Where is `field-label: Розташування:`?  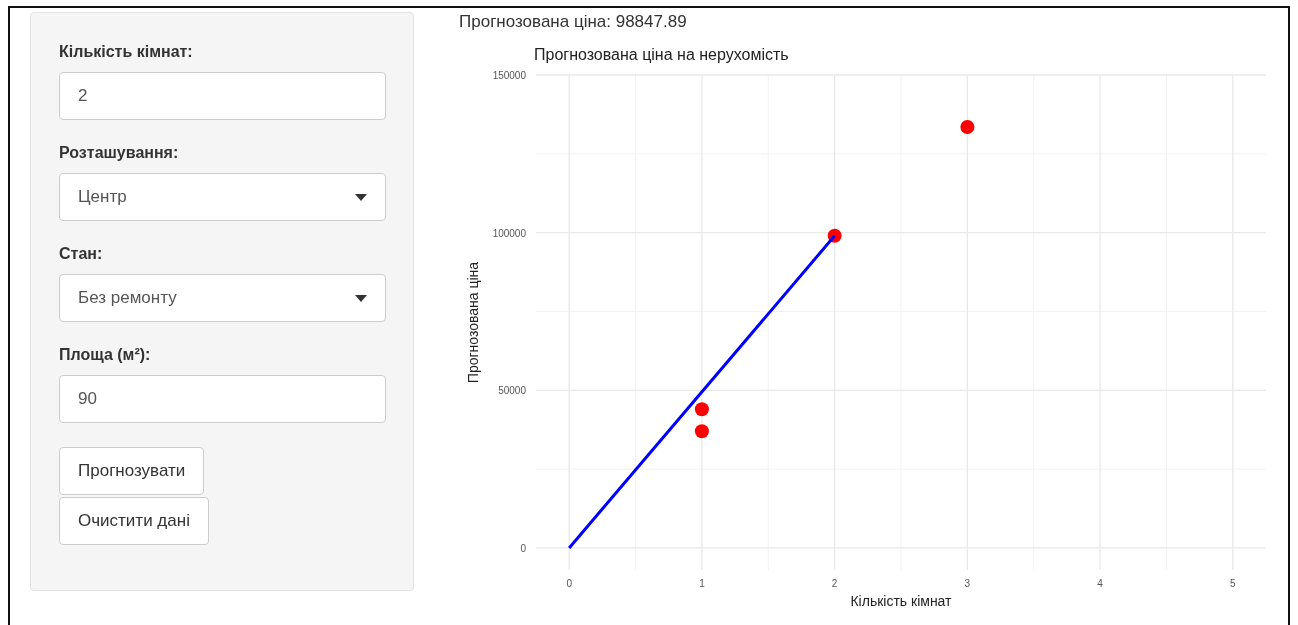 field-label: Розташування: is located at coordinates (119, 153).